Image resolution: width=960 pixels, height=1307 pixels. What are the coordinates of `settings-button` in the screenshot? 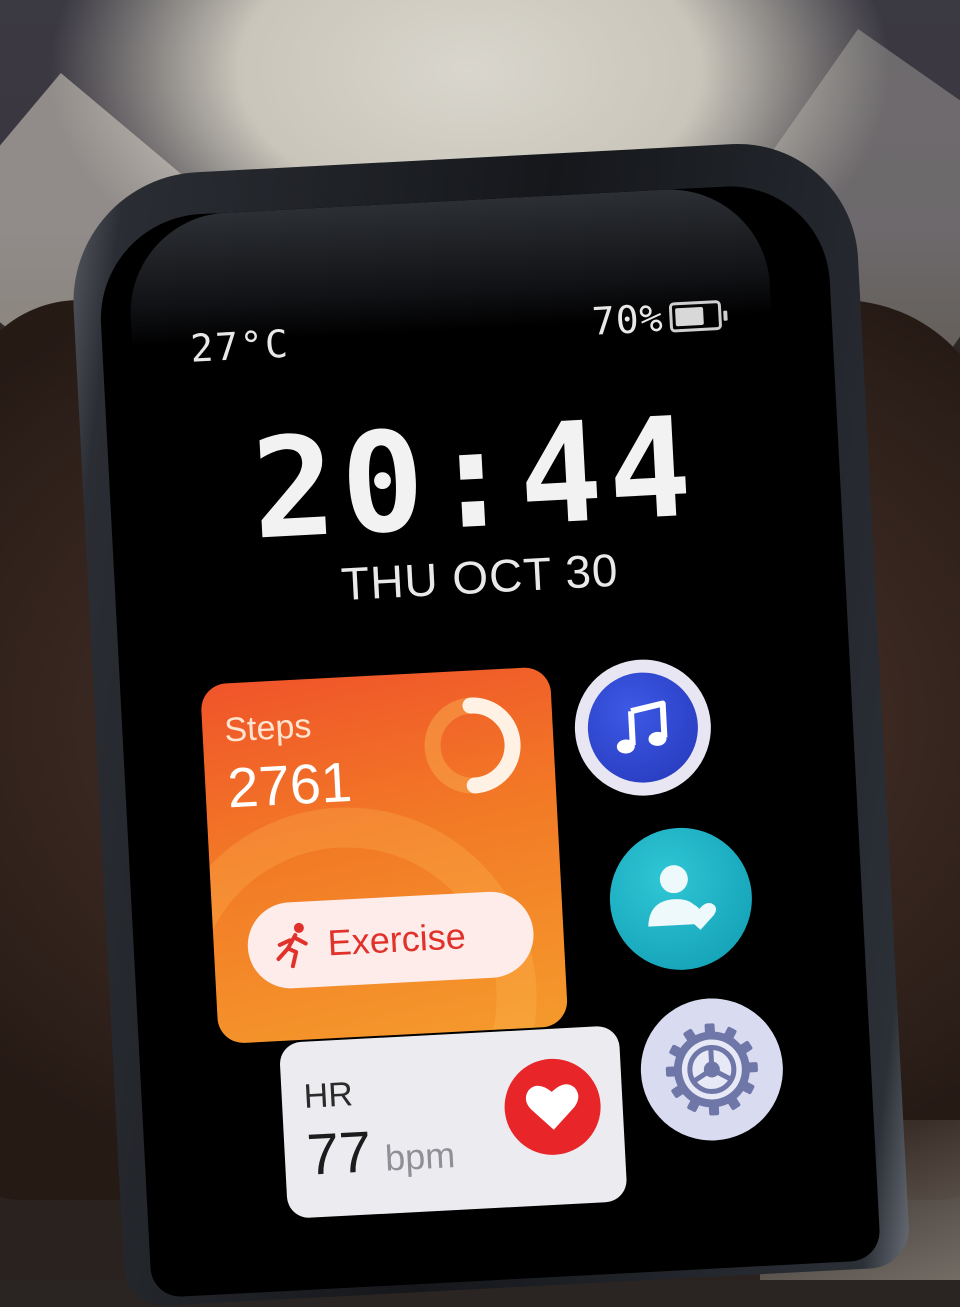 It's located at (712, 1069).